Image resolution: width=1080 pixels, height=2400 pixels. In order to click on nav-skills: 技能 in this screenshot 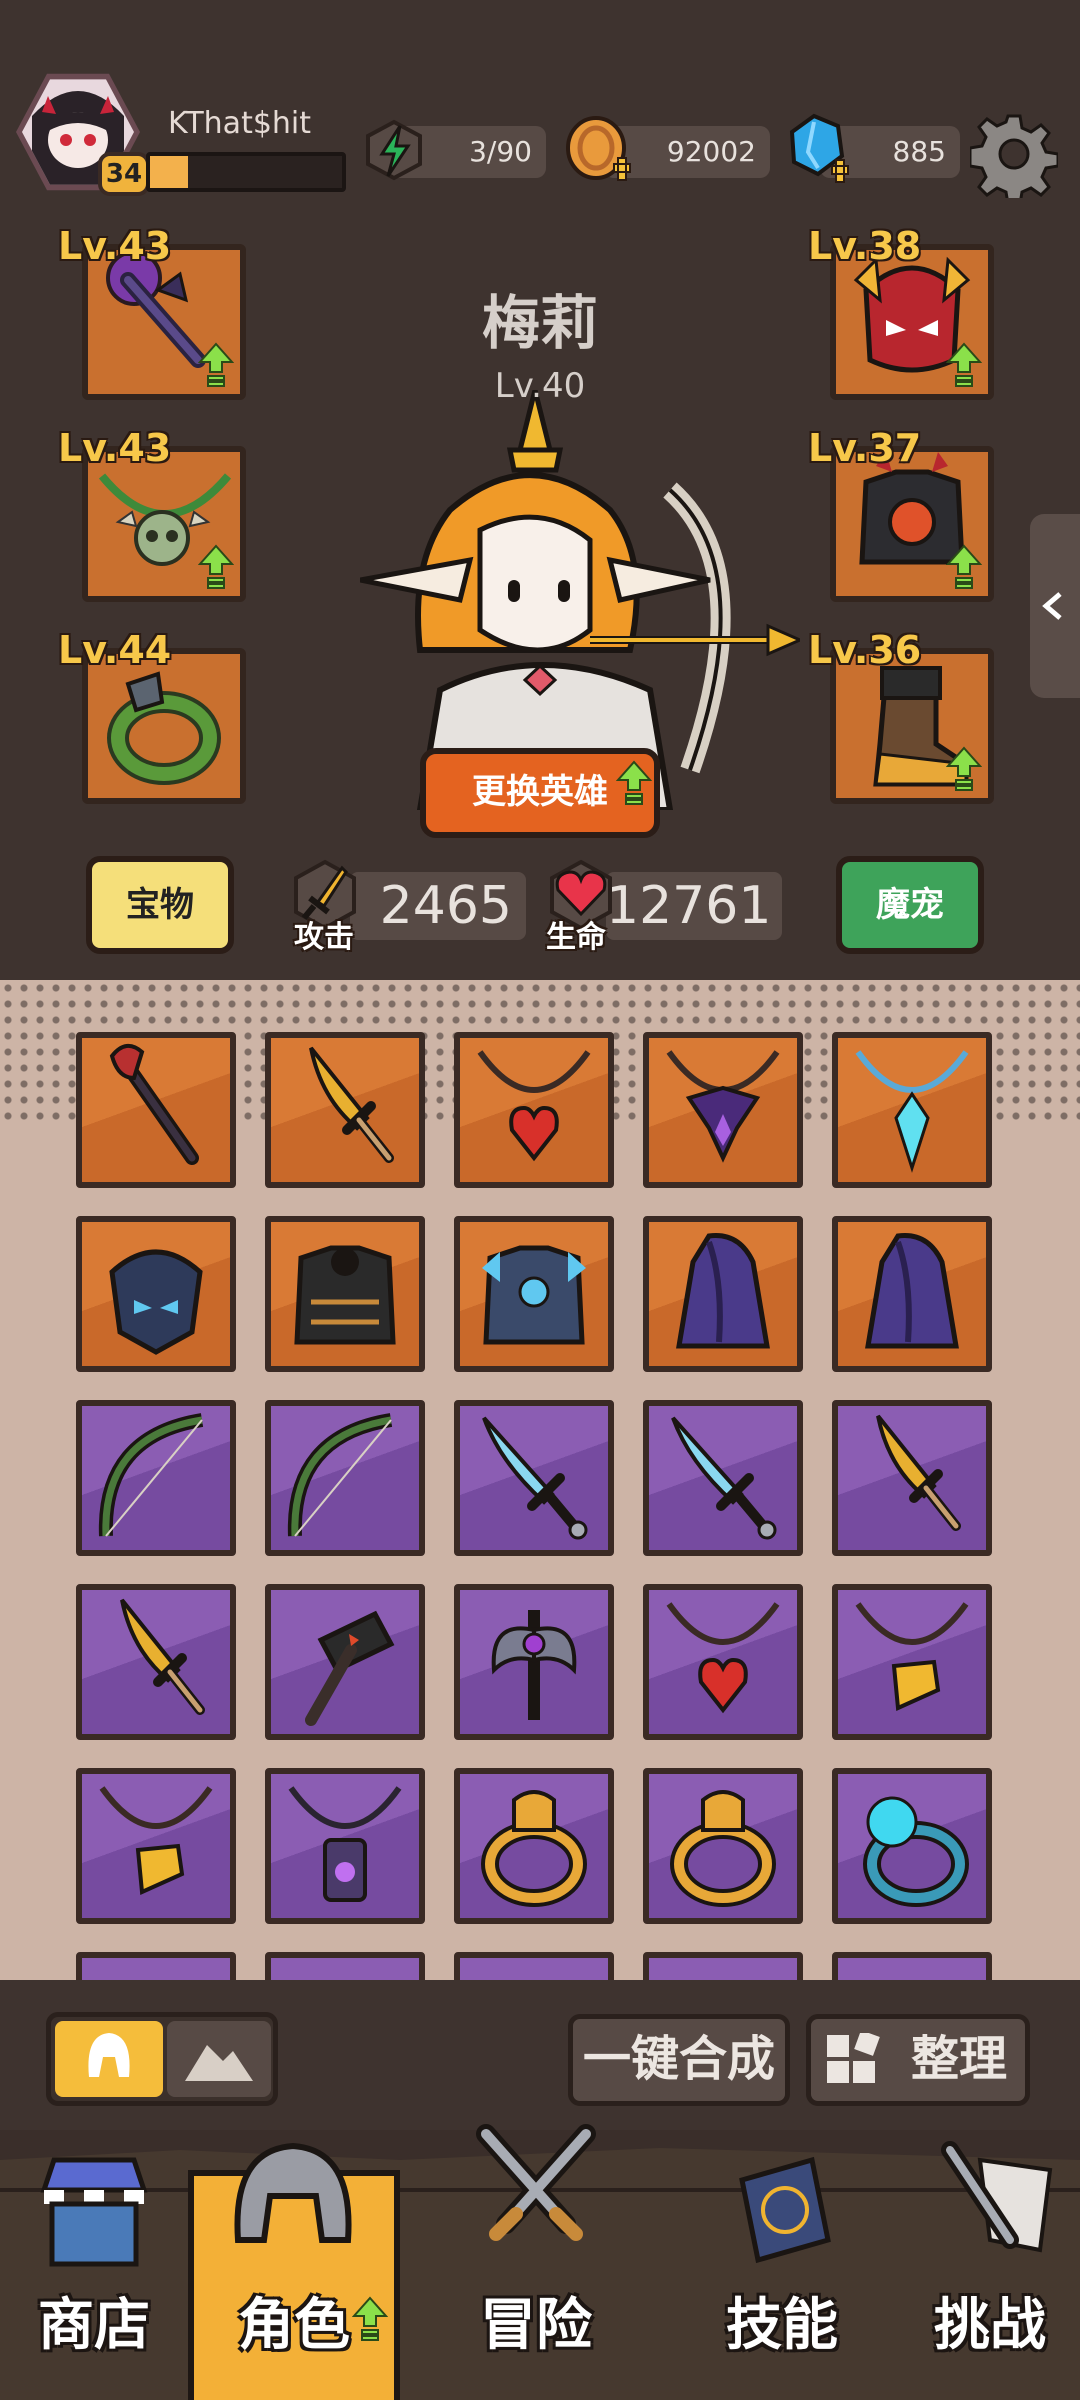, I will do `click(782, 2265)`.